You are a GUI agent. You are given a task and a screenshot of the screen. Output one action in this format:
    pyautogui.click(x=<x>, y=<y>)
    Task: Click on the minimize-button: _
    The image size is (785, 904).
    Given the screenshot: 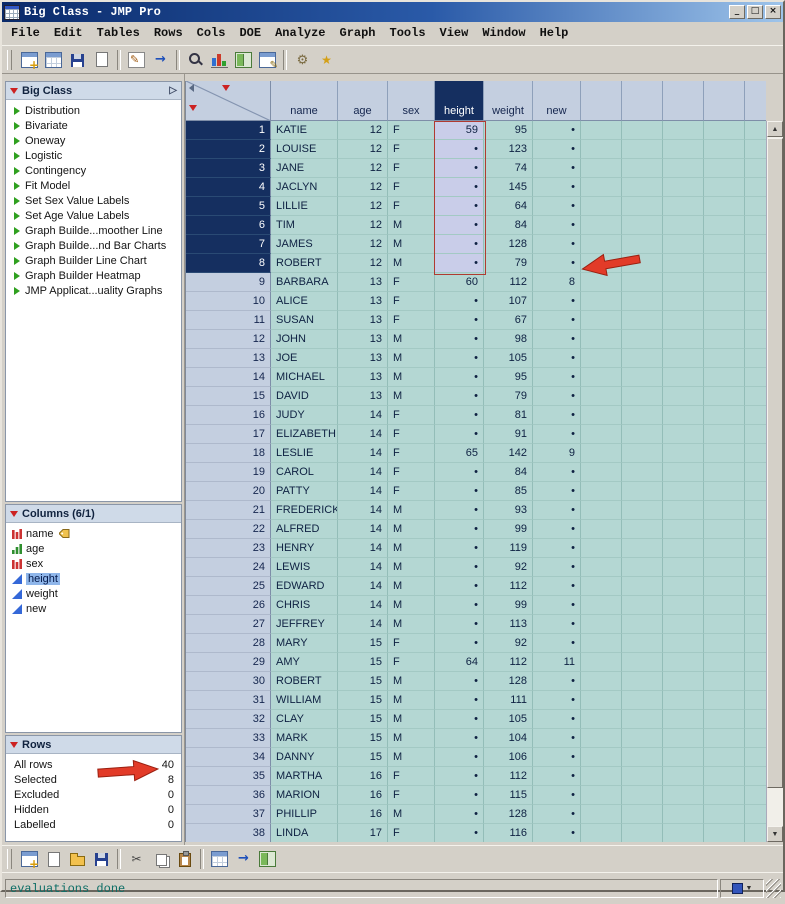 What is the action you would take?
    pyautogui.click(x=737, y=12)
    